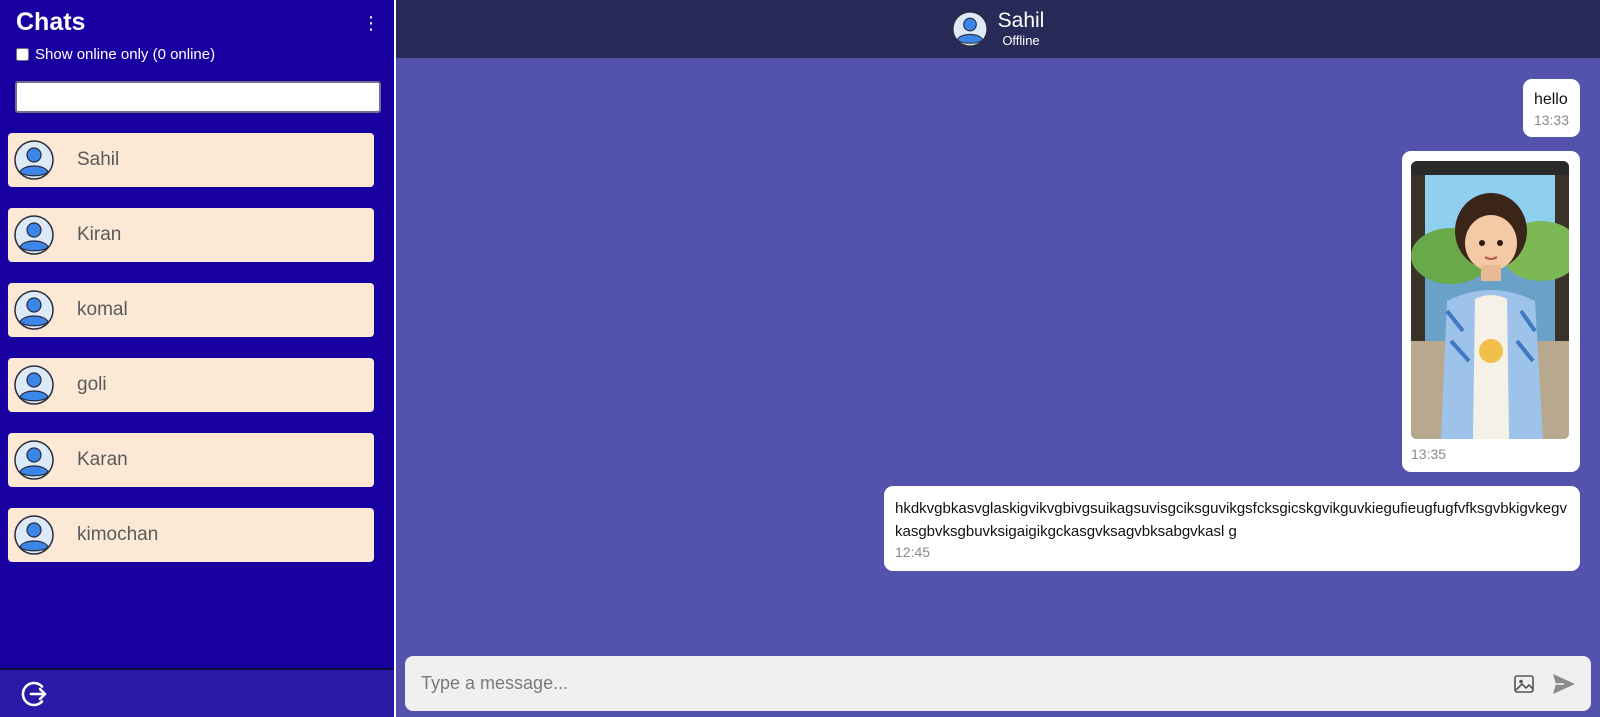 The height and width of the screenshot is (717, 1600). I want to click on message-composer, so click(998, 683).